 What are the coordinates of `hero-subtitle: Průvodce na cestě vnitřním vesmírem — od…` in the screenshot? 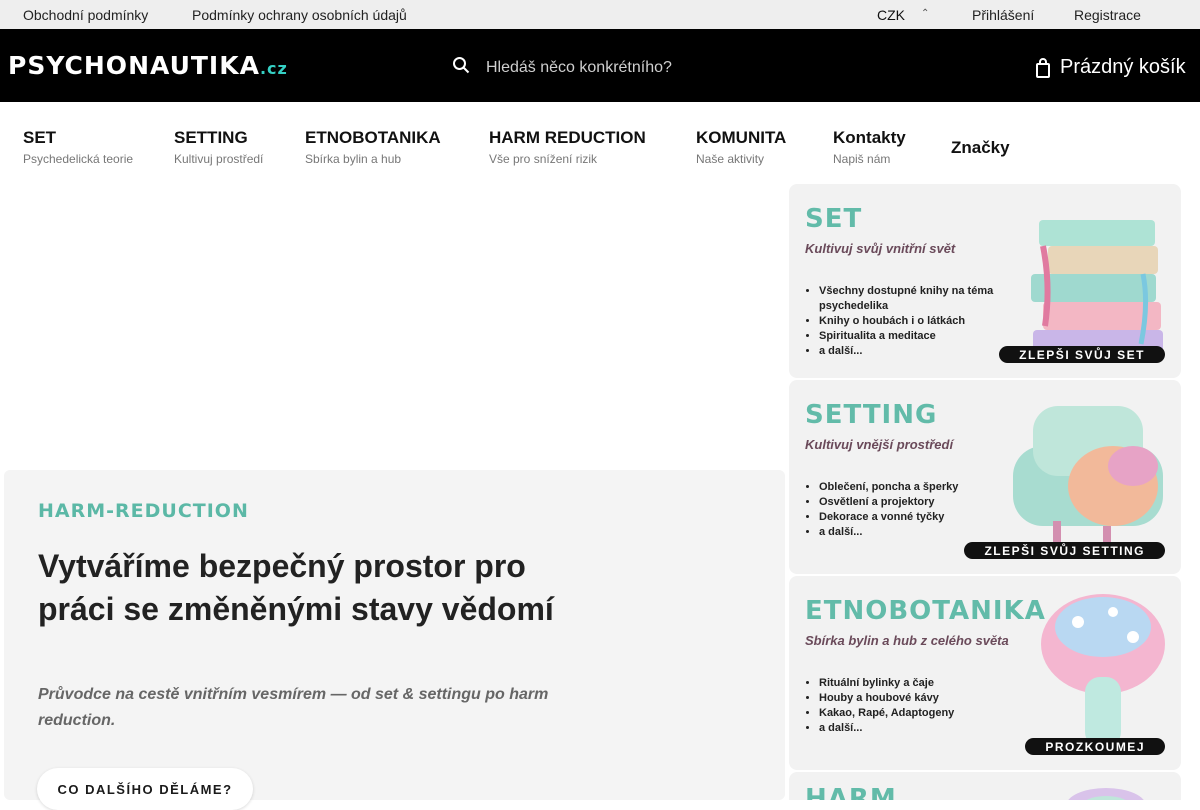 It's located at (293, 707).